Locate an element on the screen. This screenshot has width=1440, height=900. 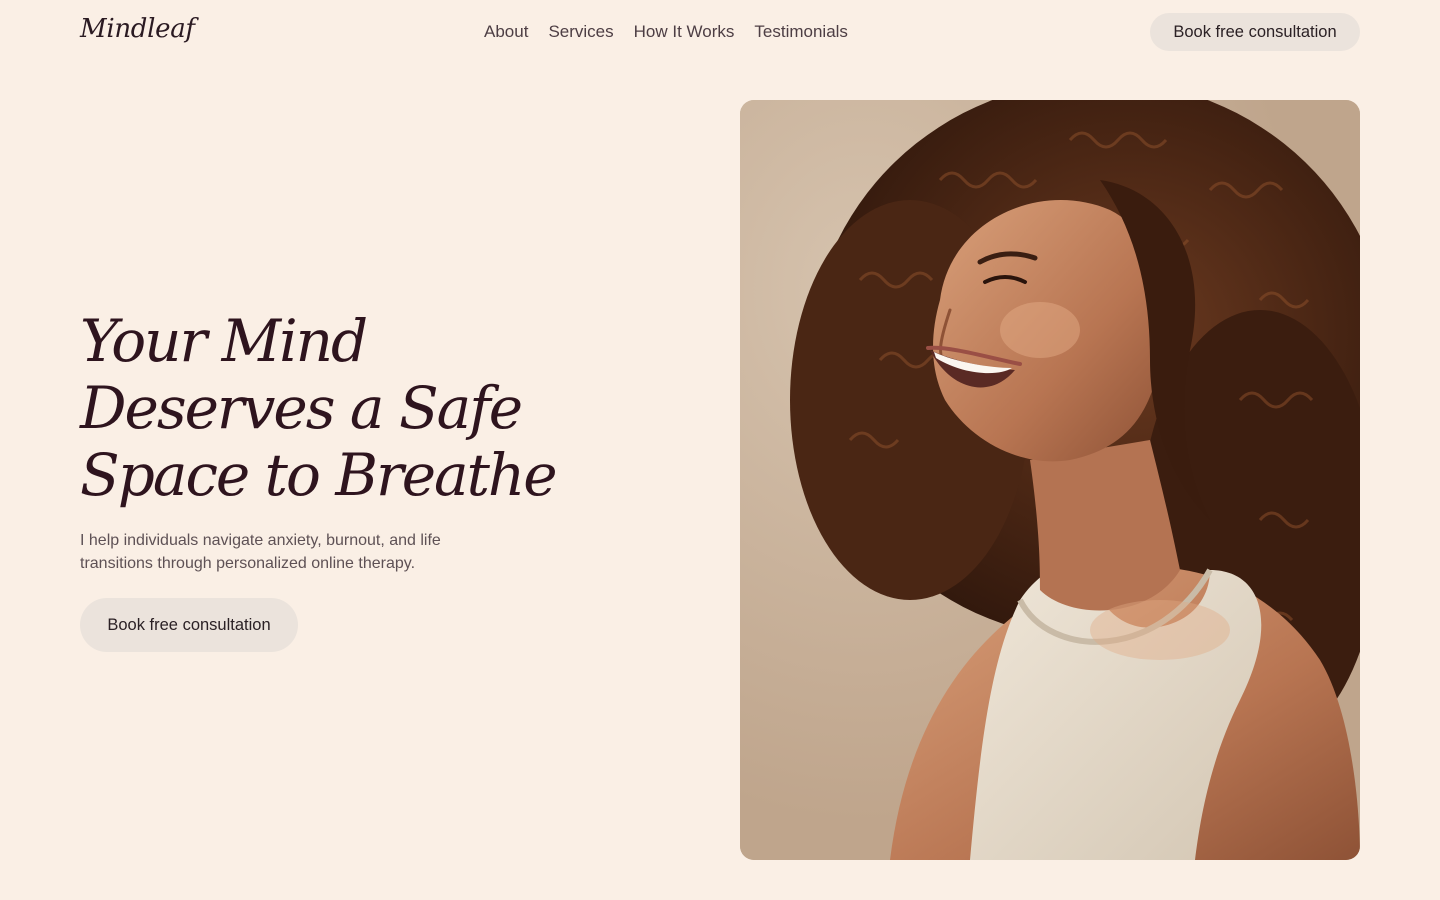
hero-title-line: Deserves a Safe is located at coordinates (301, 408).